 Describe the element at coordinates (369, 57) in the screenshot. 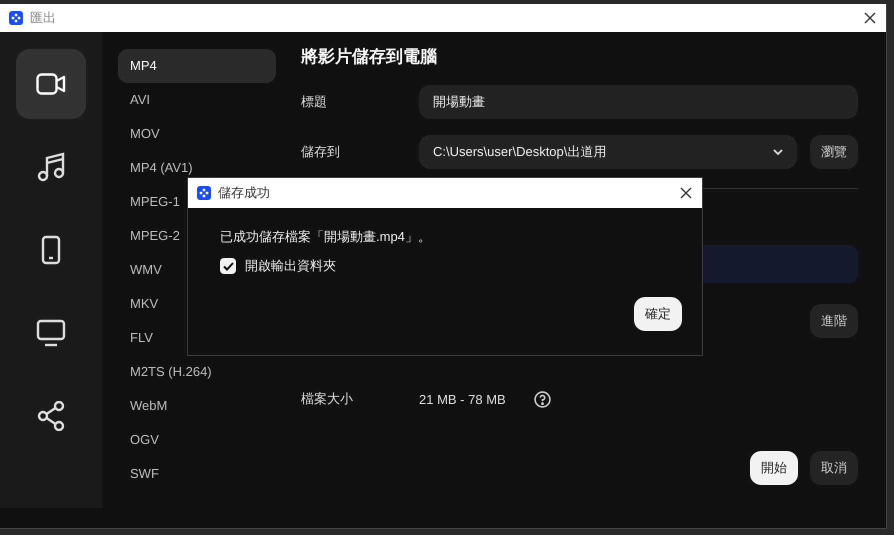

I see `page-heading: 將影片儲存到電腦` at that location.